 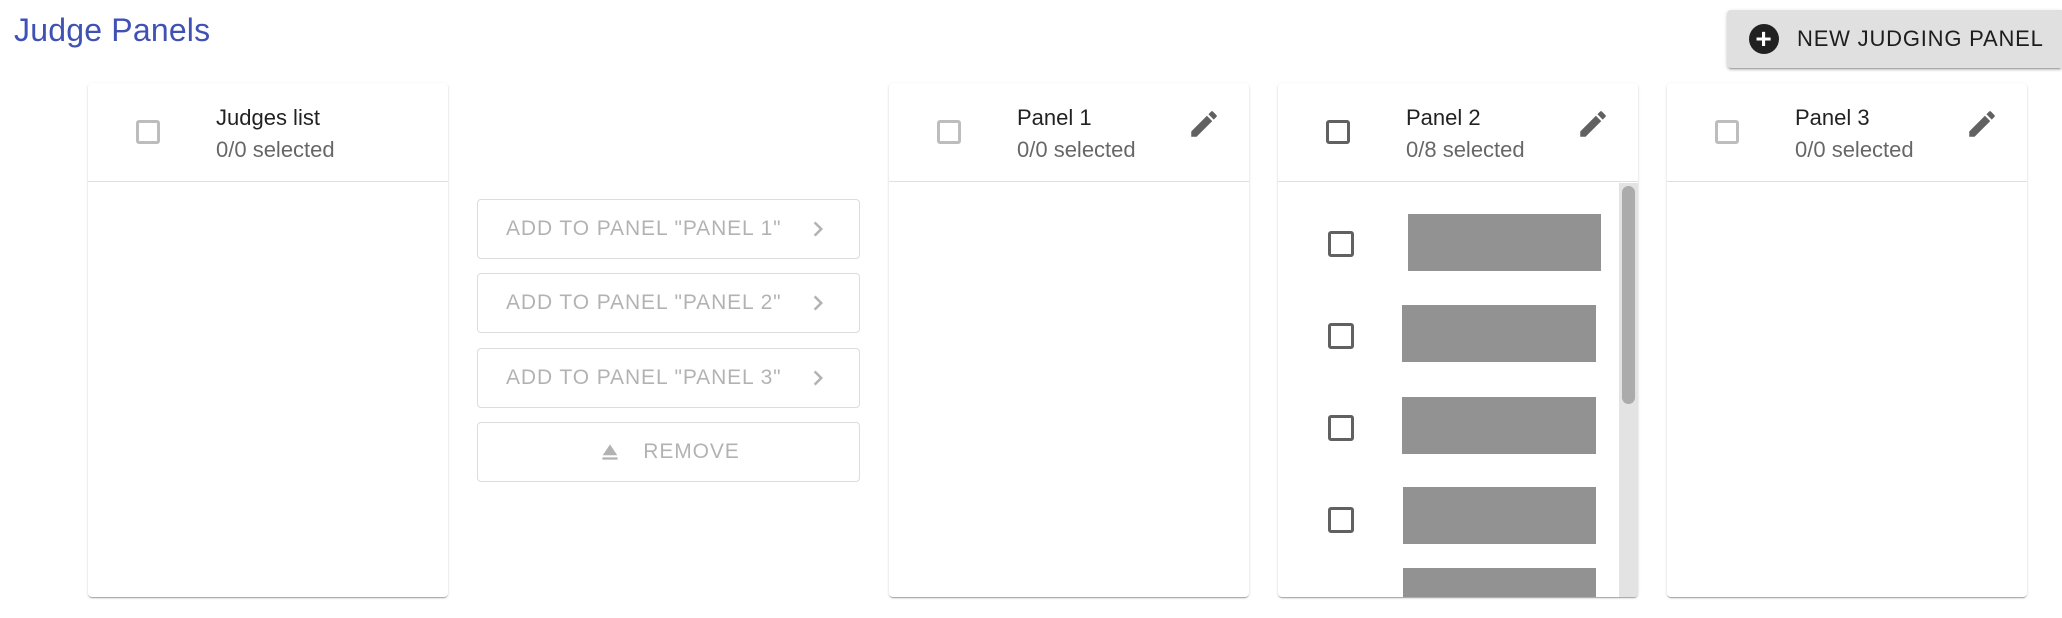 I want to click on judges-list-card: Judges list 0/0 selected, so click(x=268, y=340).